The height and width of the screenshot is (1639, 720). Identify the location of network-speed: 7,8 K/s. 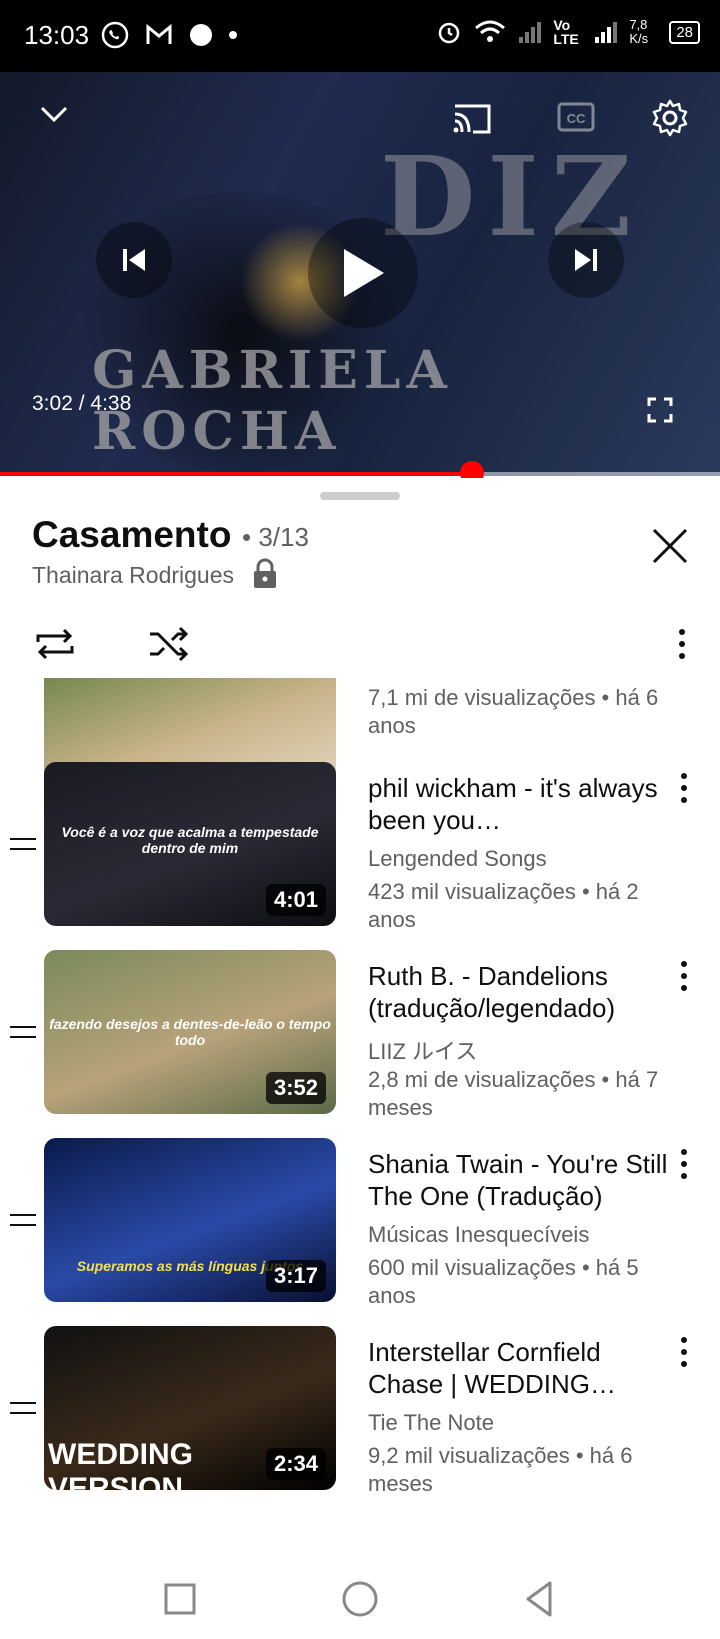
(639, 31).